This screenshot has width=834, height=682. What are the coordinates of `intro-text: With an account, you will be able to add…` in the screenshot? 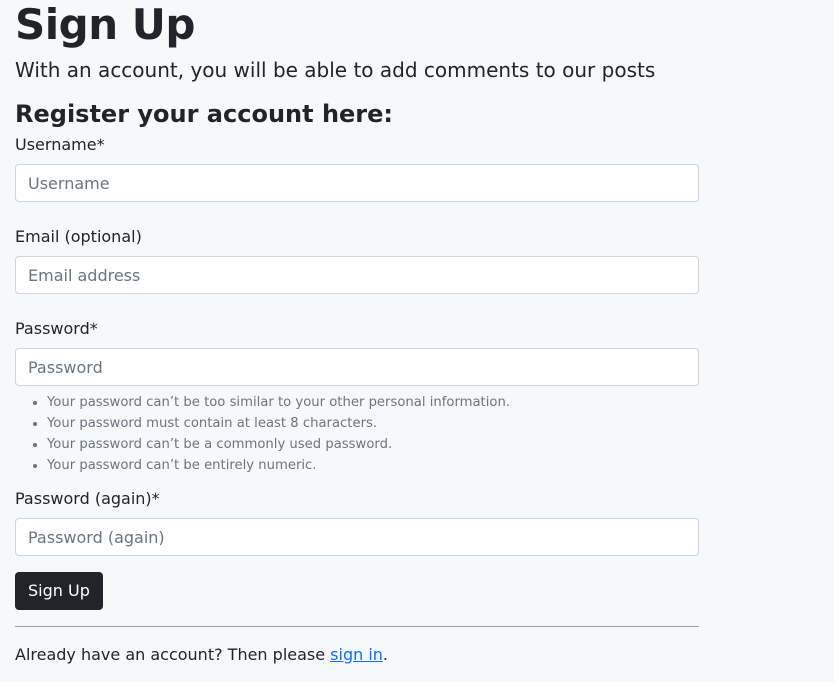 It's located at (335, 70).